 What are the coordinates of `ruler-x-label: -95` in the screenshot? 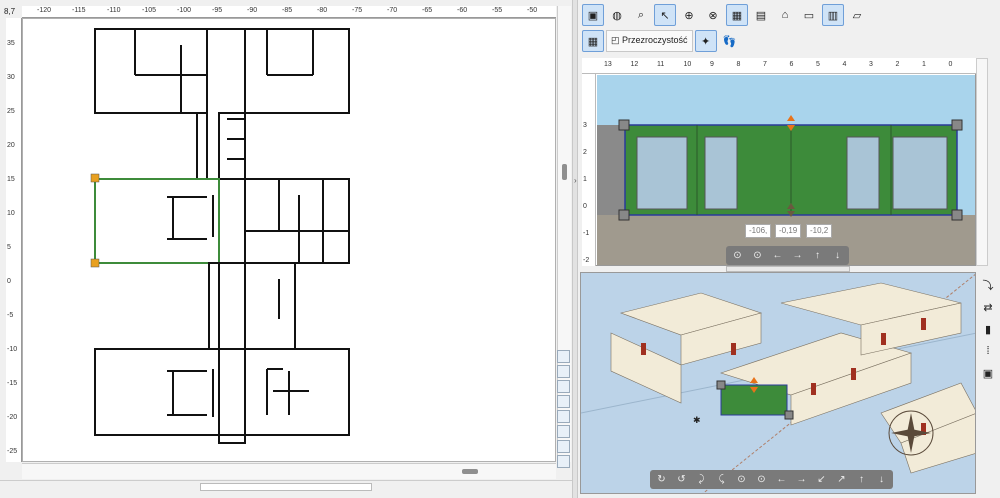 It's located at (217, 10).